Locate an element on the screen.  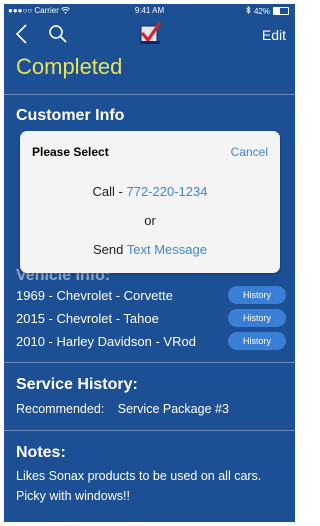
text-message-link: Text Message is located at coordinates (167, 249).